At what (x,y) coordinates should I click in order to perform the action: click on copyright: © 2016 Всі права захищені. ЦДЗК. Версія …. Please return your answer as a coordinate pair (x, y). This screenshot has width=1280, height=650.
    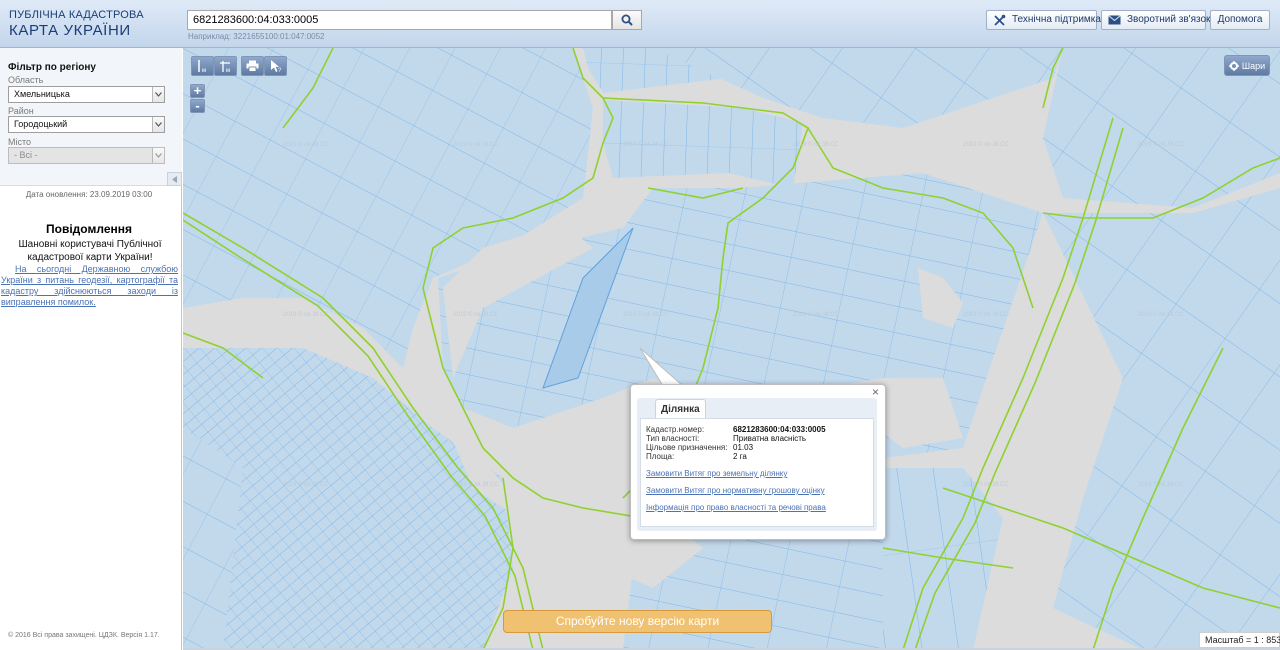
    Looking at the image, I should click on (84, 635).